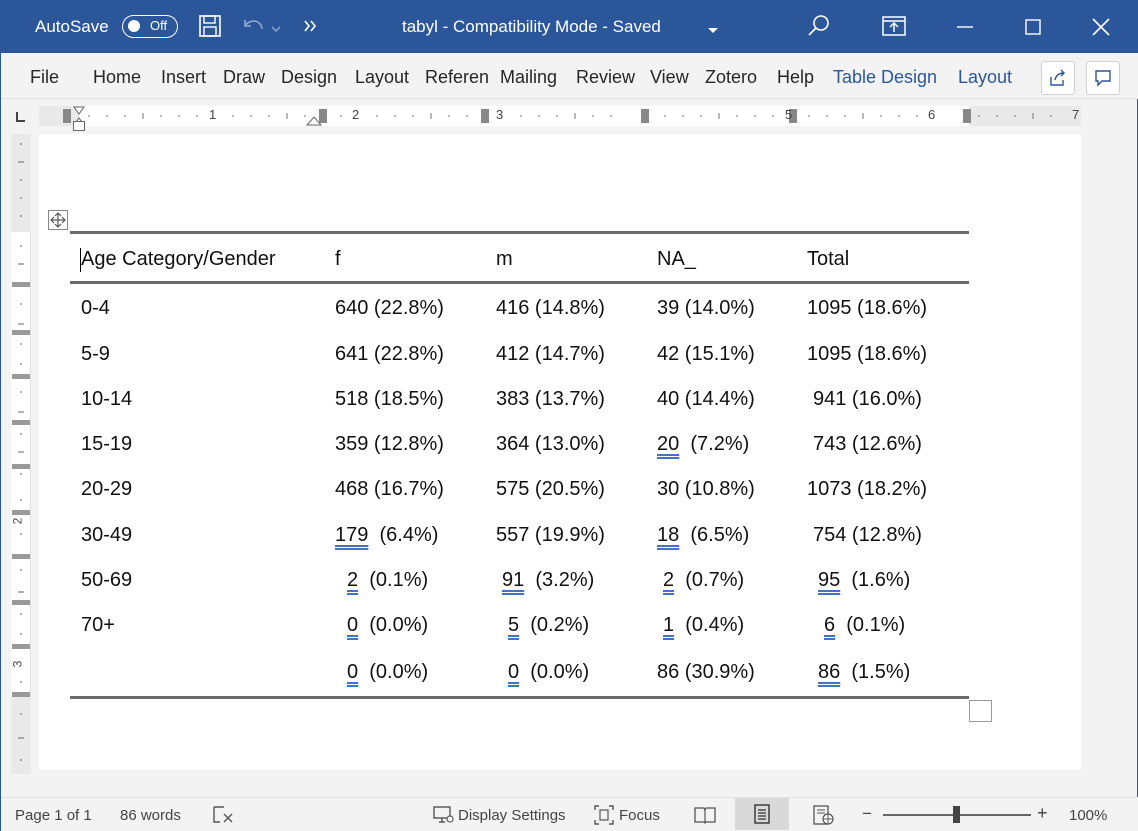 This screenshot has width=1138, height=831. I want to click on tab-view: View, so click(669, 77).